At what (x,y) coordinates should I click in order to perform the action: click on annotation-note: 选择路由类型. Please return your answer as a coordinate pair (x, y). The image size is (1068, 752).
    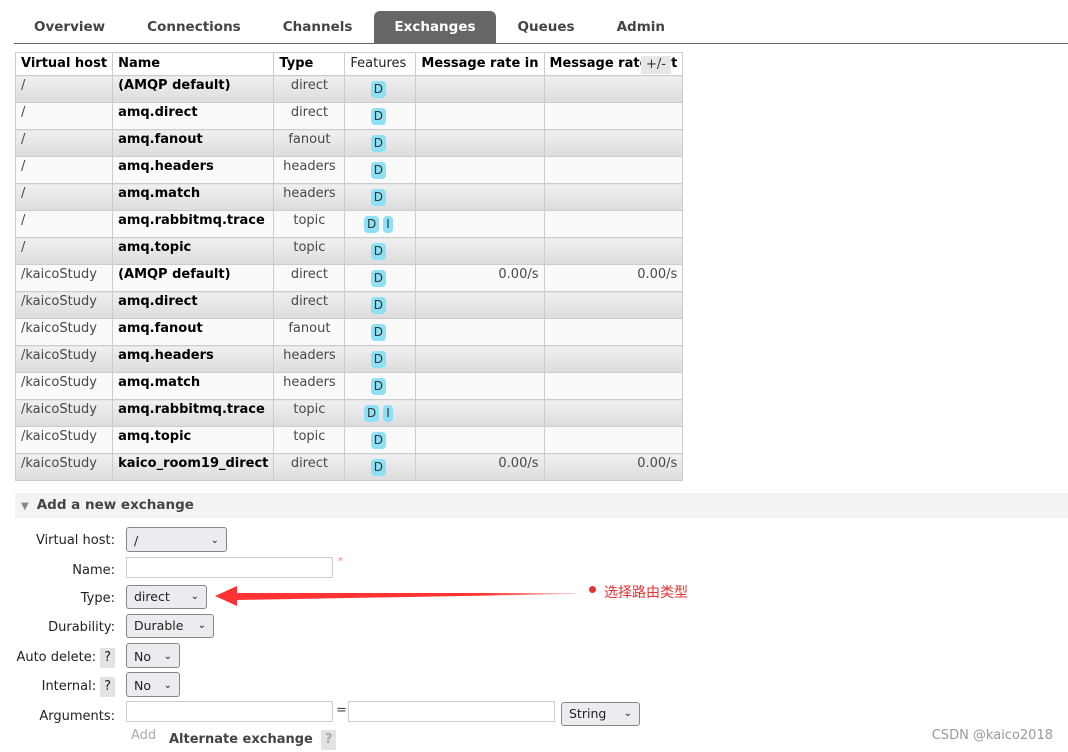
    Looking at the image, I should click on (638, 592).